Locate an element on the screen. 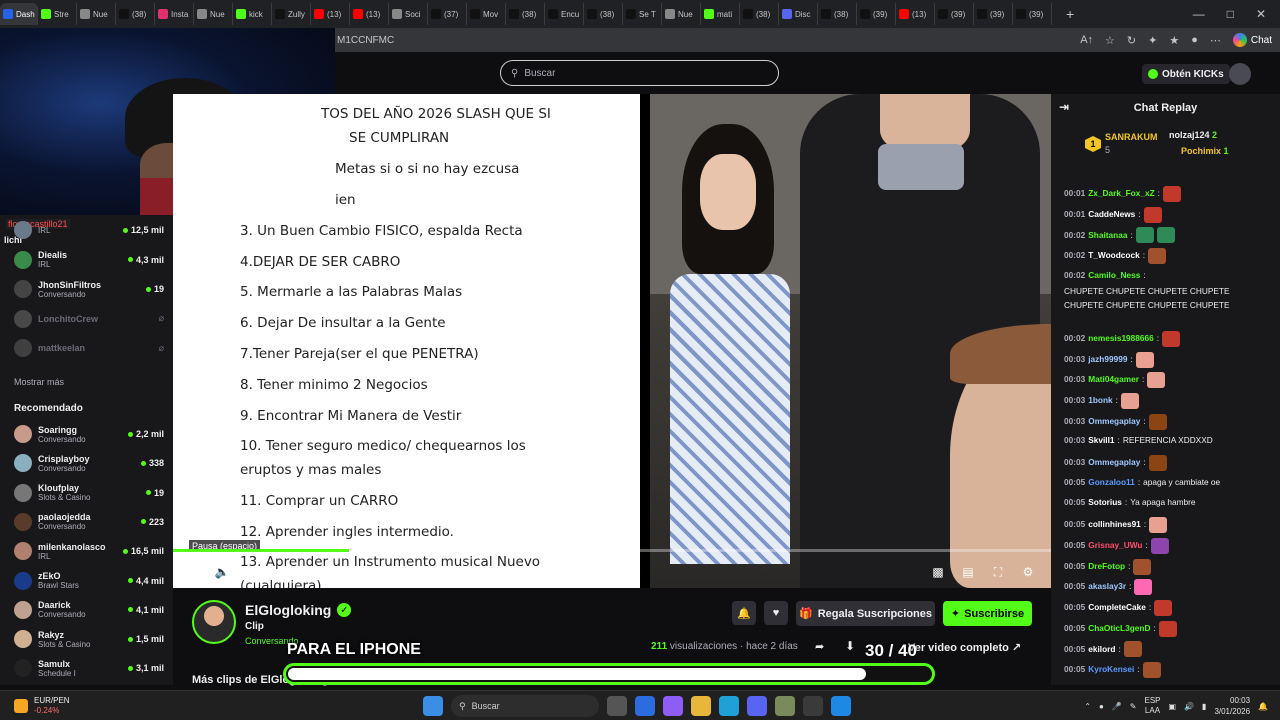  sidebar-item-following: Diealis IRL 4,3 mil is located at coordinates (89, 260).